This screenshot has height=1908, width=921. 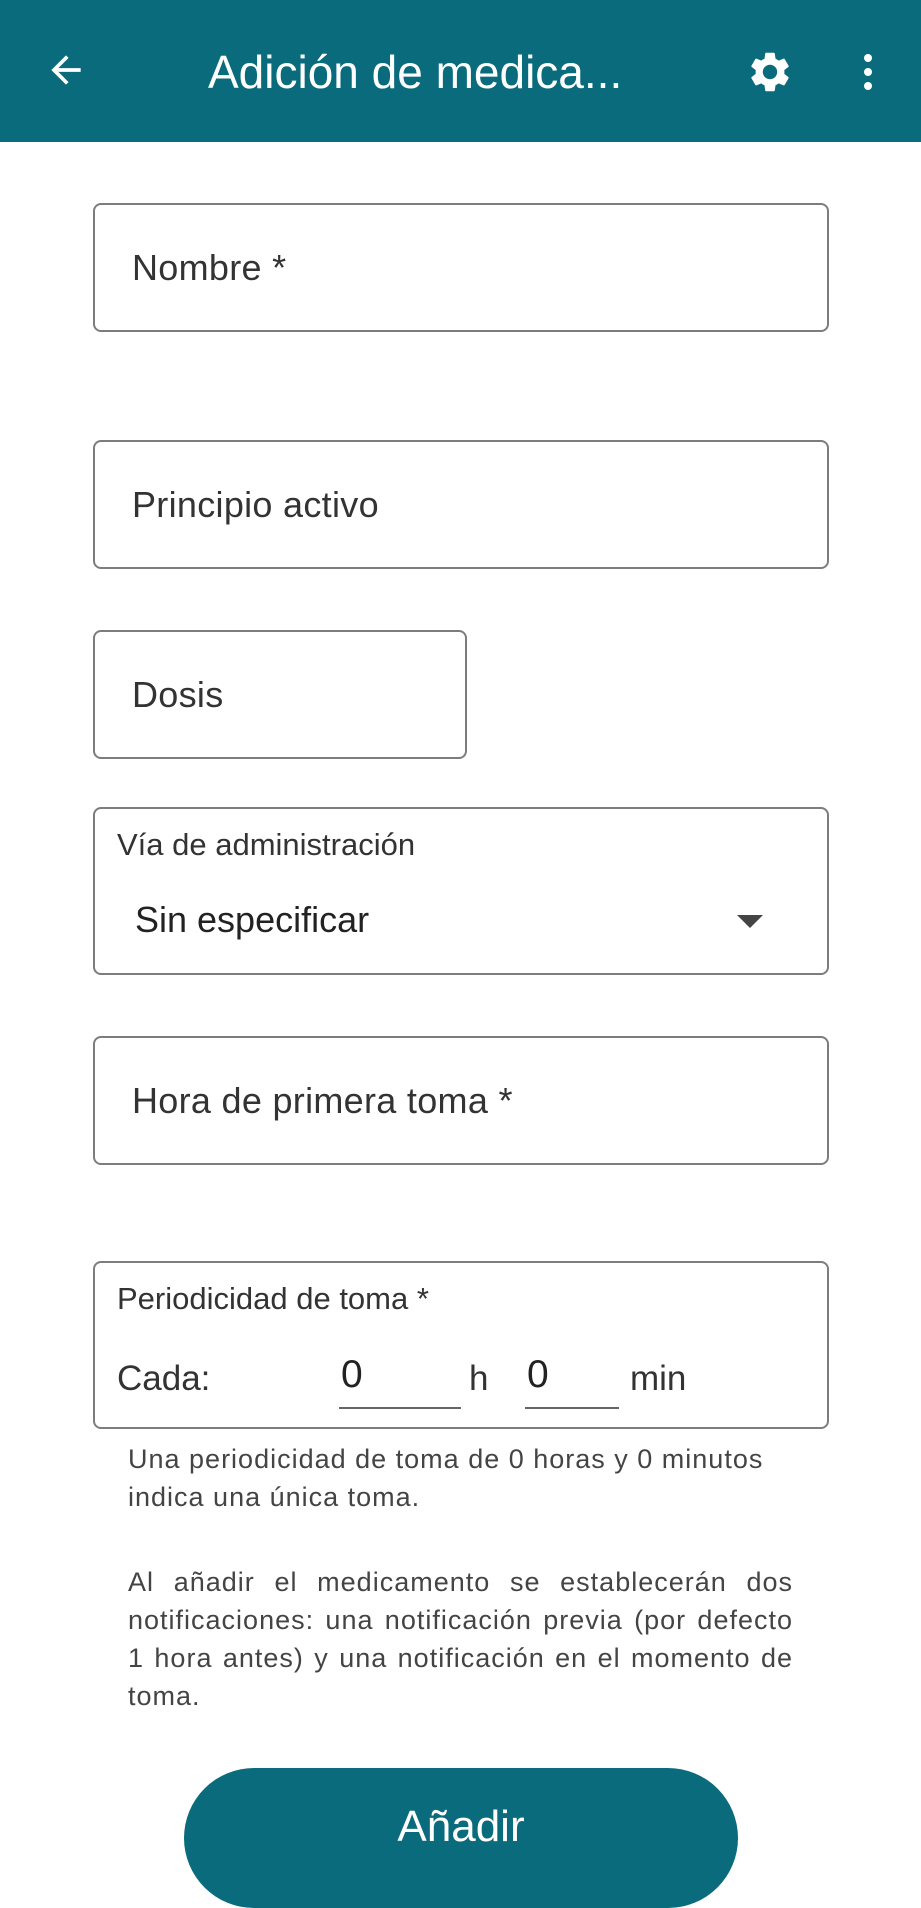 What do you see at coordinates (461, 1838) in the screenshot?
I see `add-button: Añadir` at bounding box center [461, 1838].